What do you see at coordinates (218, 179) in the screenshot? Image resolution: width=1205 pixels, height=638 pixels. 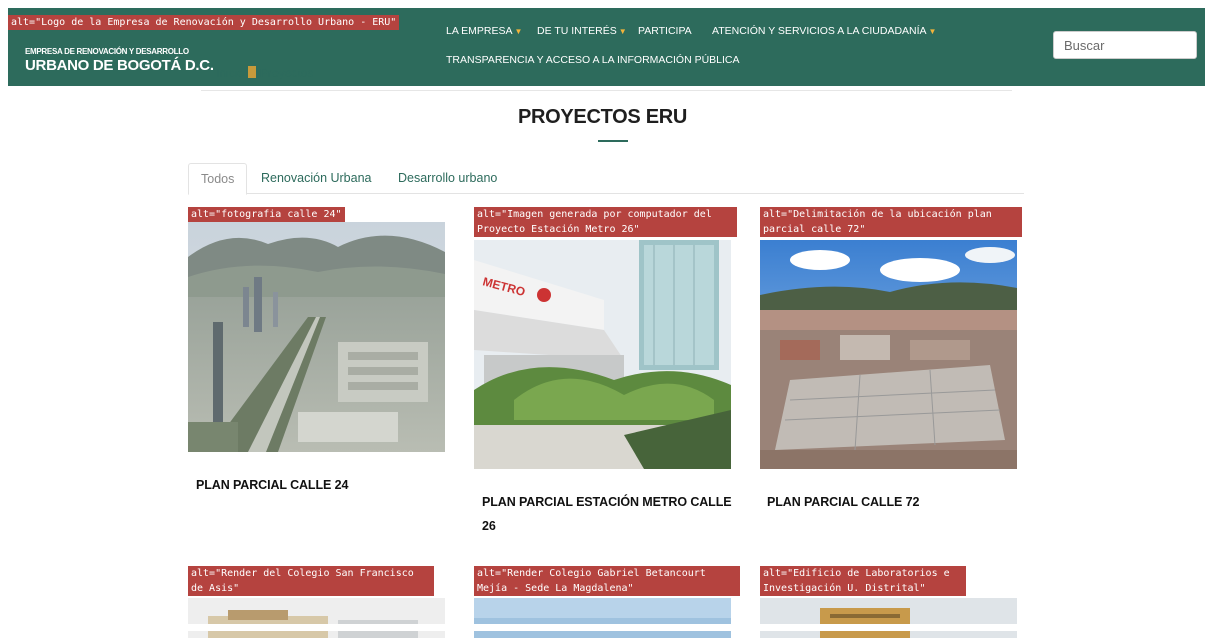 I see `tab-todos: Todos` at bounding box center [218, 179].